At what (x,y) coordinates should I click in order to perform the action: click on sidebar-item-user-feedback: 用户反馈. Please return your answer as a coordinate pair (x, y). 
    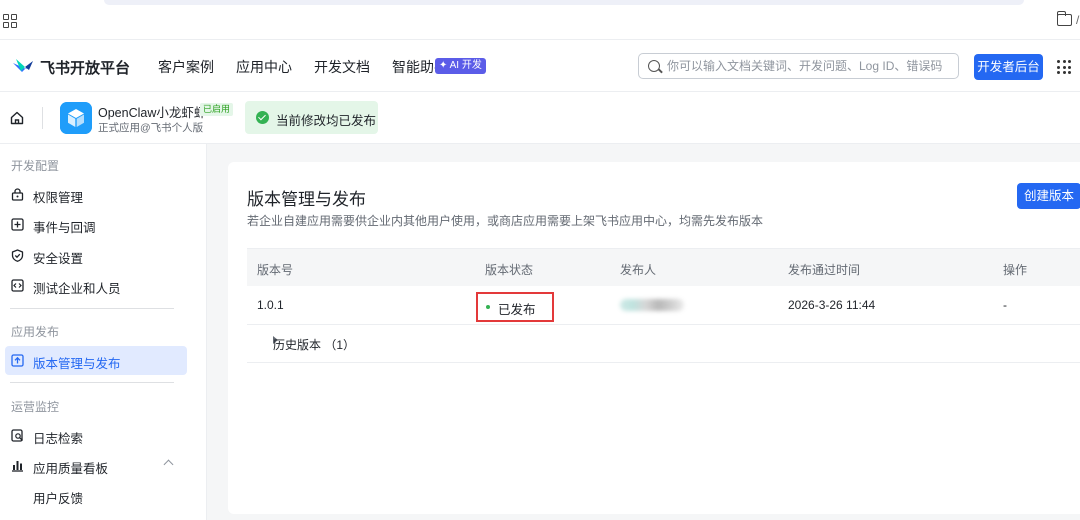
    Looking at the image, I should click on (96, 495).